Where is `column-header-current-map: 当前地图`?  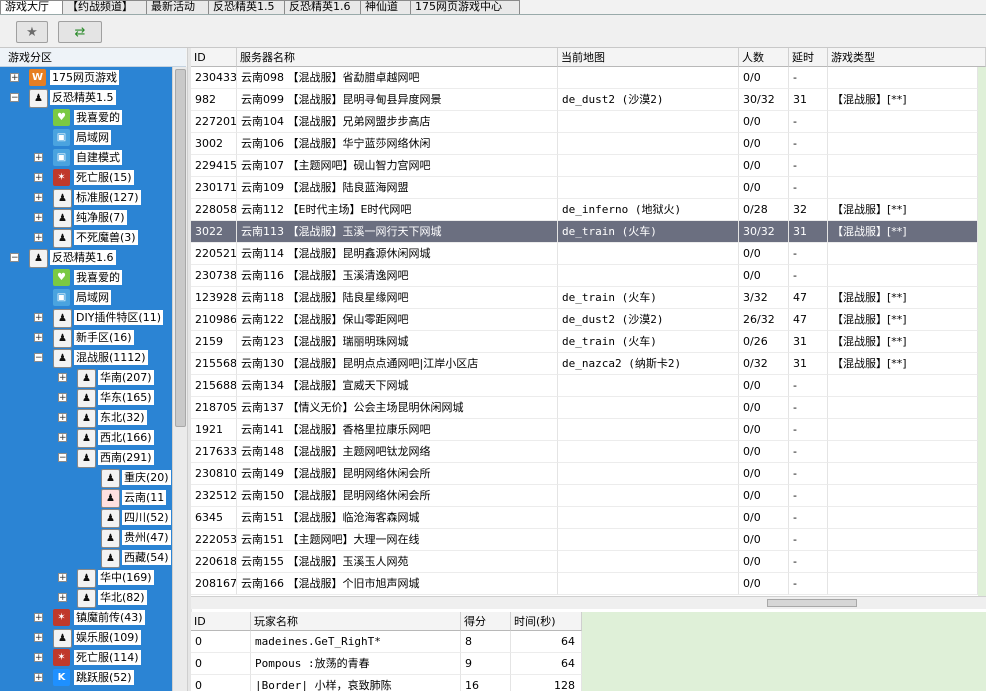 column-header-current-map: 当前地图 is located at coordinates (648, 57).